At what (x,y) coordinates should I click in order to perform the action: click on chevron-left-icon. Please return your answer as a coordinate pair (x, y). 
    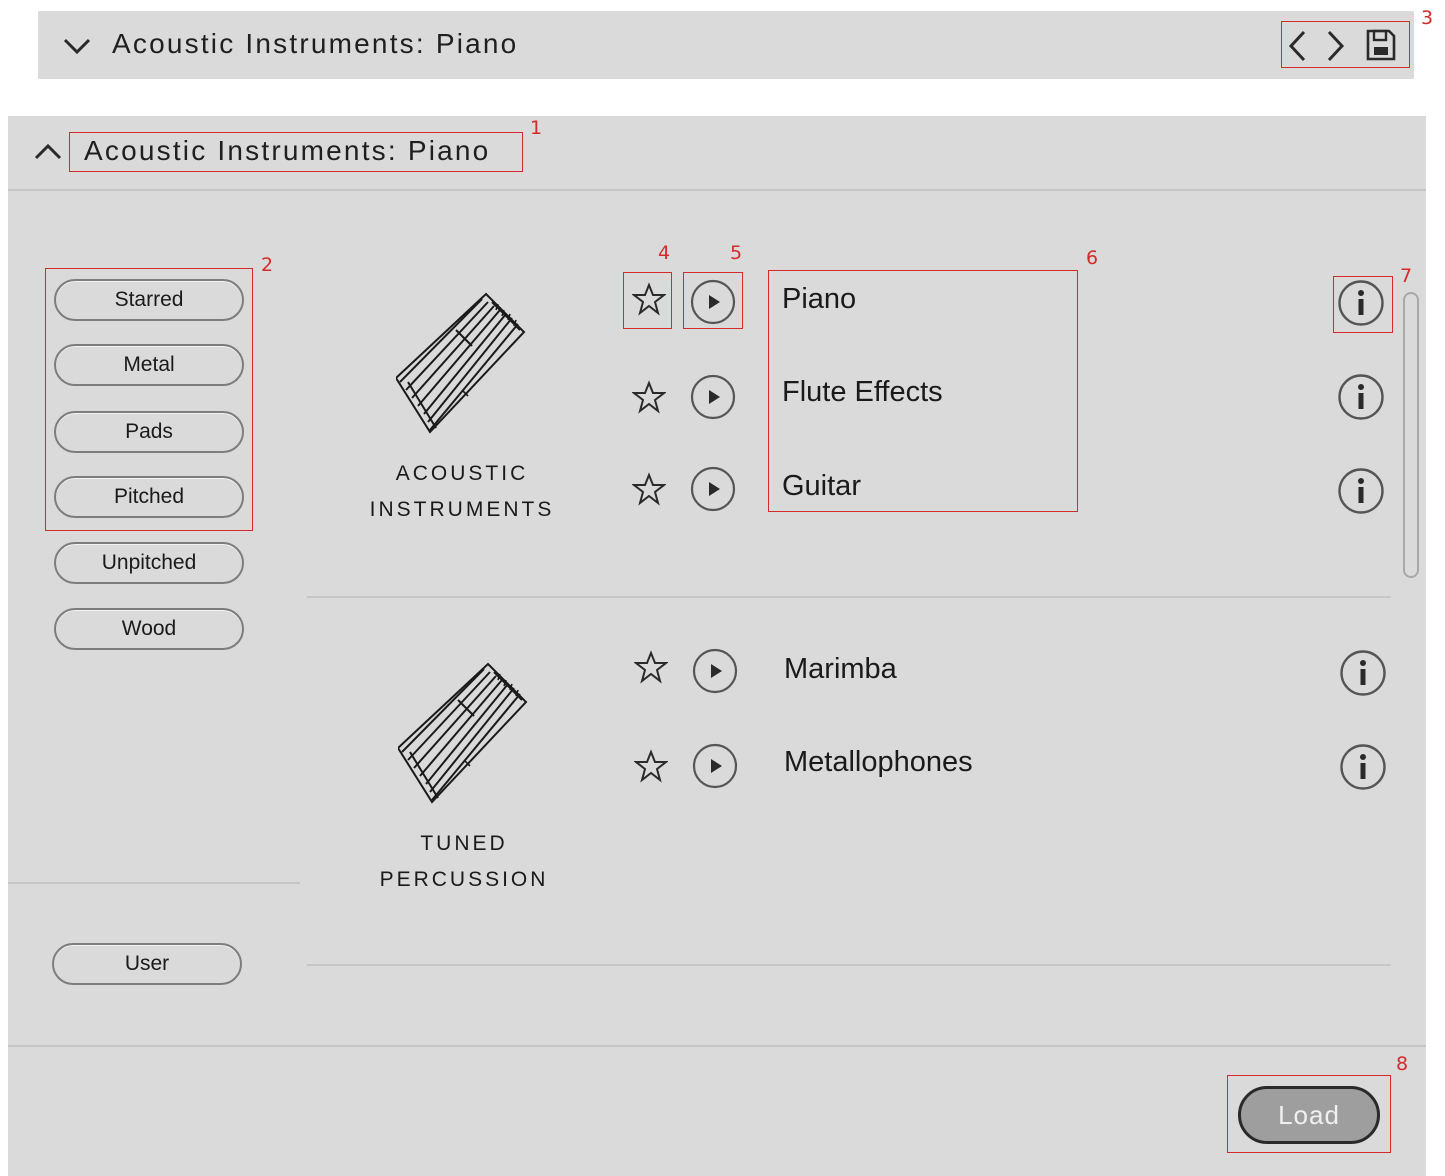
    Looking at the image, I should click on (1298, 46).